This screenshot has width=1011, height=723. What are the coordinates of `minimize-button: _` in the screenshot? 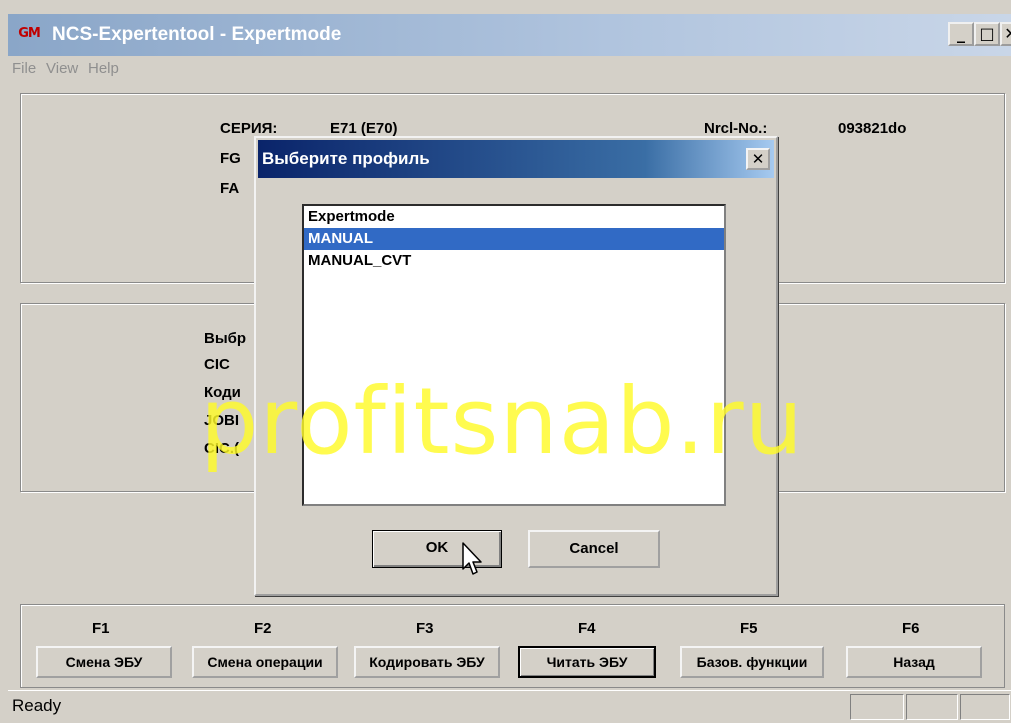 It's located at (961, 34).